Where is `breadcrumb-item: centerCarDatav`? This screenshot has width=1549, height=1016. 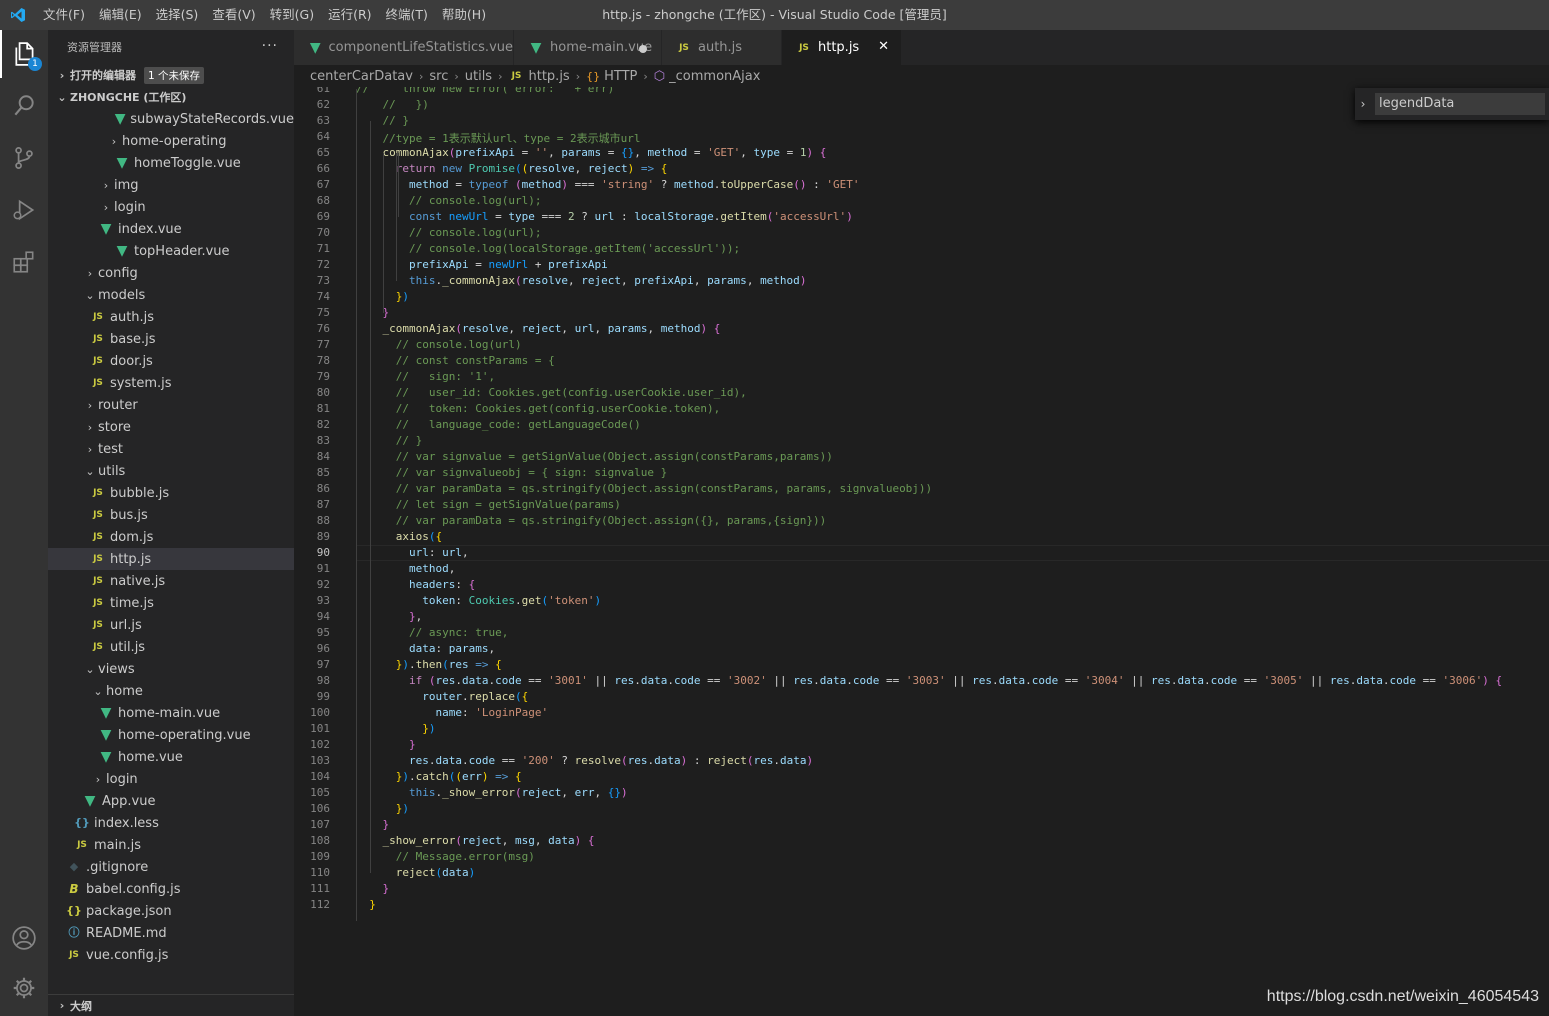 breadcrumb-item: centerCarDatav is located at coordinates (361, 76).